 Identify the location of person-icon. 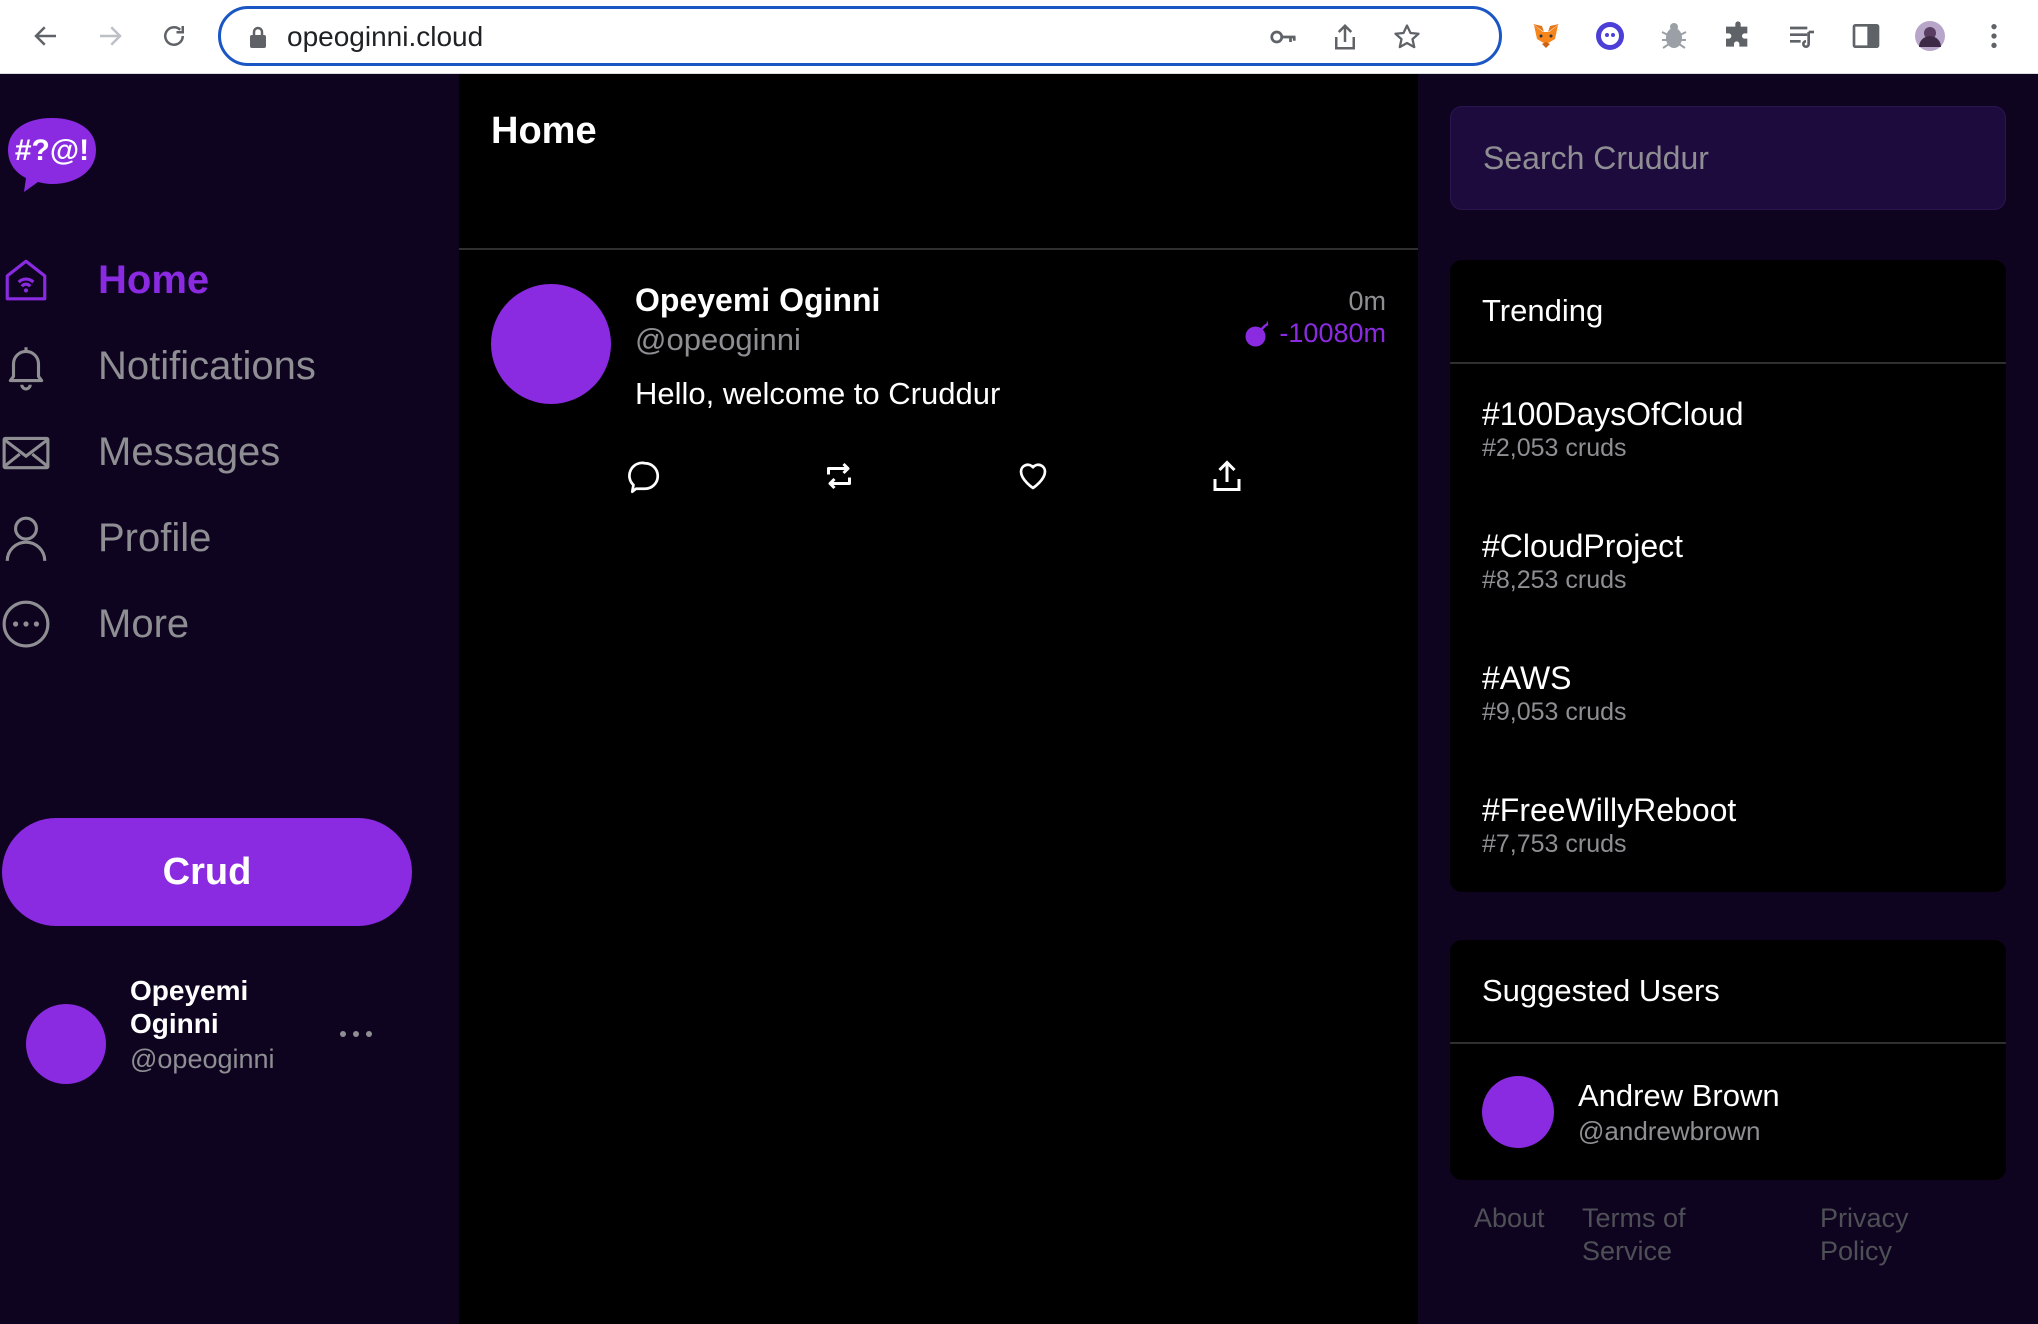
(26, 538).